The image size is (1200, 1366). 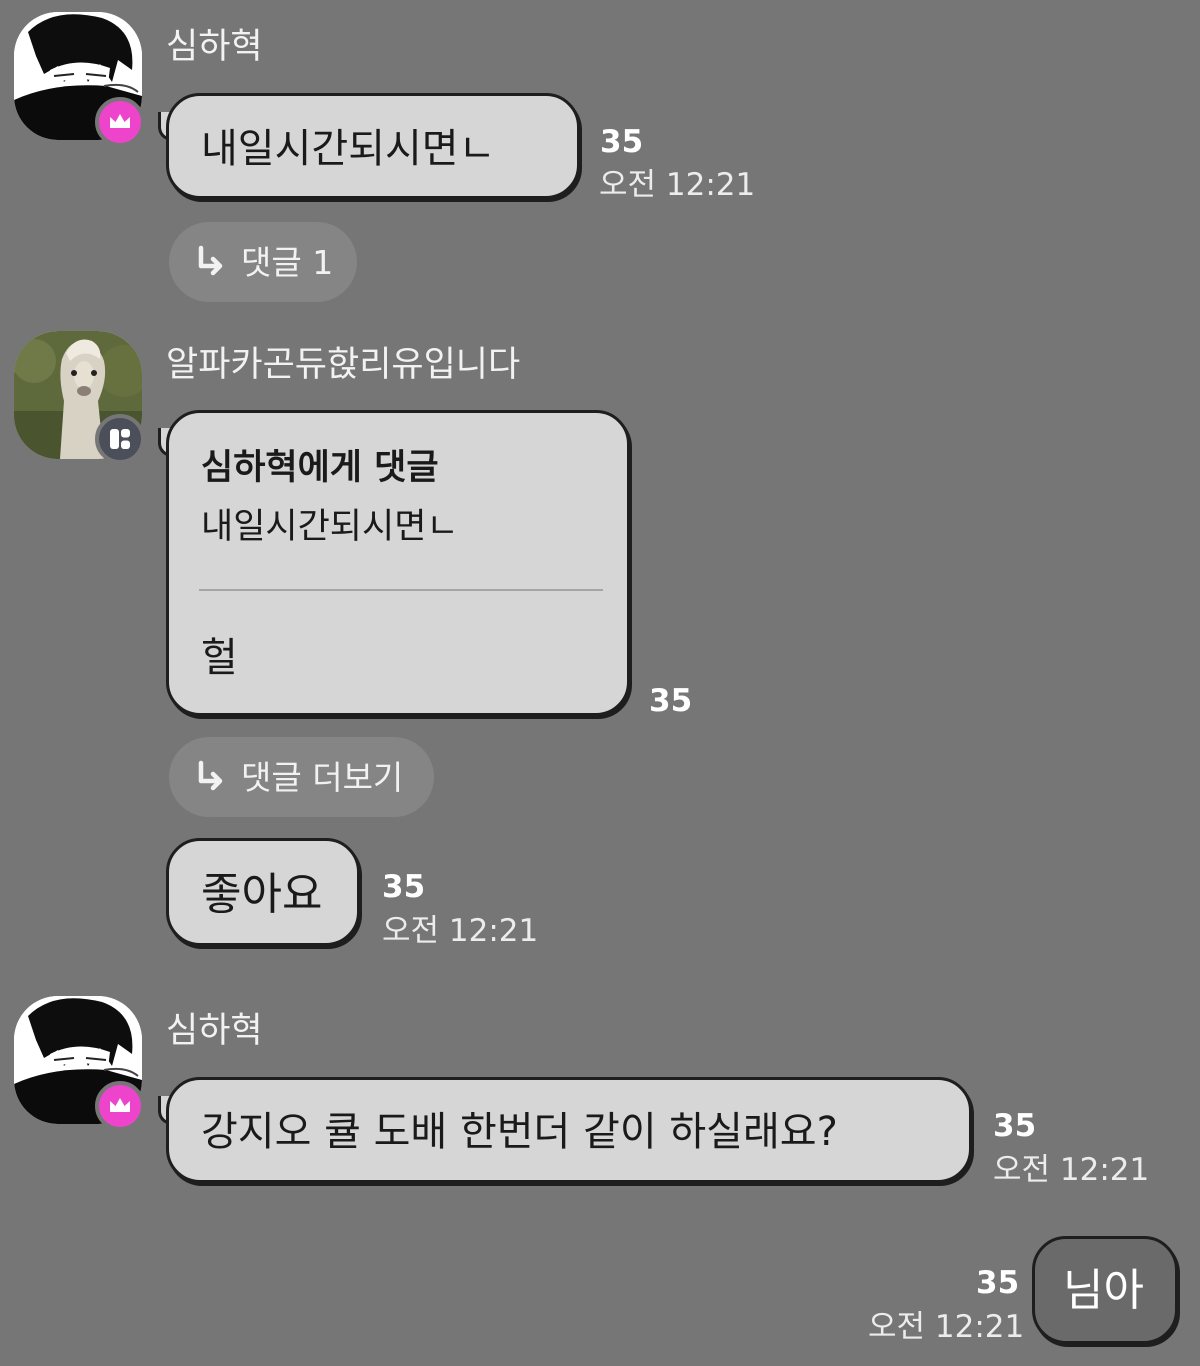 What do you see at coordinates (519, 1132) in the screenshot?
I see `message-text: 강지오 큘 도배 한번더 같이 하실래요?` at bounding box center [519, 1132].